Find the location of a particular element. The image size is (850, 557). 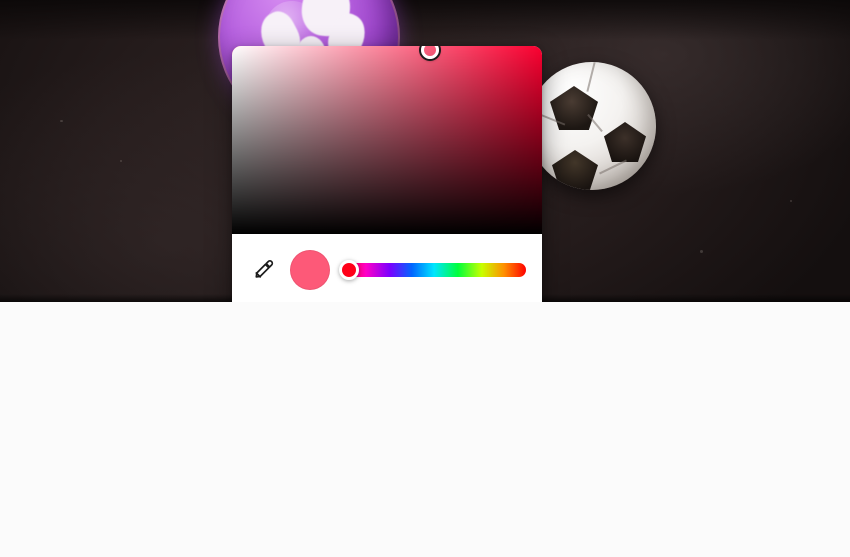

soccer-ball is located at coordinates (592, 126).